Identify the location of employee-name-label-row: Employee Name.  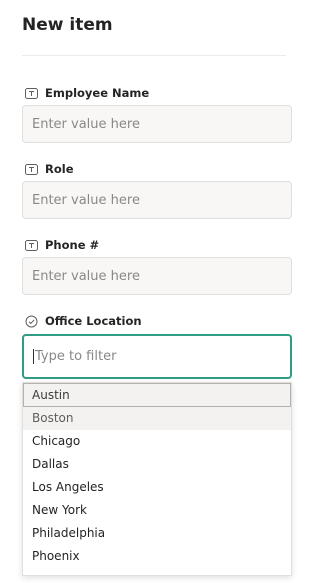
(86, 93).